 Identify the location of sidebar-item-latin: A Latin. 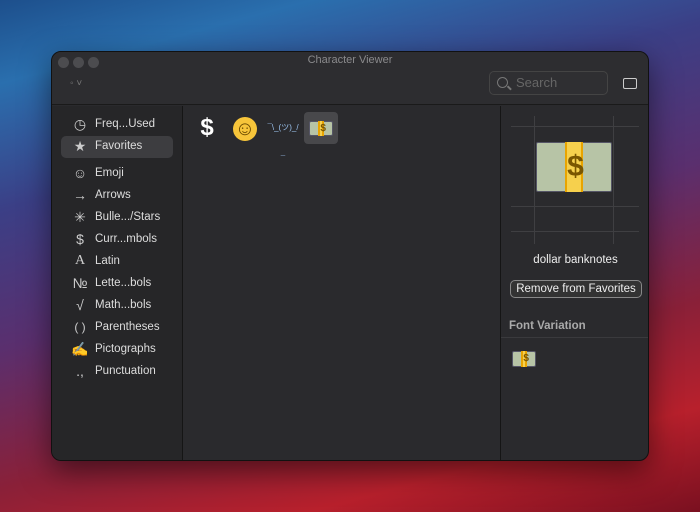
(117, 262).